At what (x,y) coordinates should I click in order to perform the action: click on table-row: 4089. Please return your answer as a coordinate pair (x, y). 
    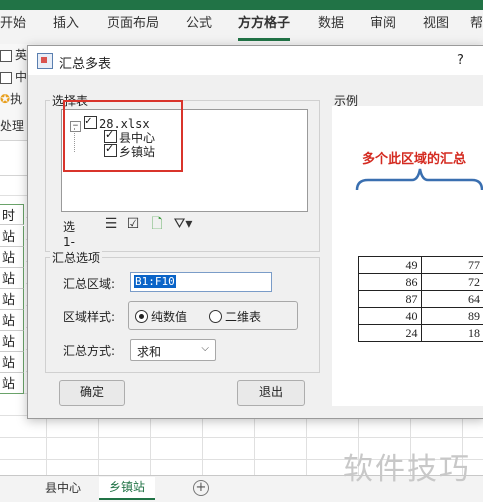
    Looking at the image, I should click on (421, 316).